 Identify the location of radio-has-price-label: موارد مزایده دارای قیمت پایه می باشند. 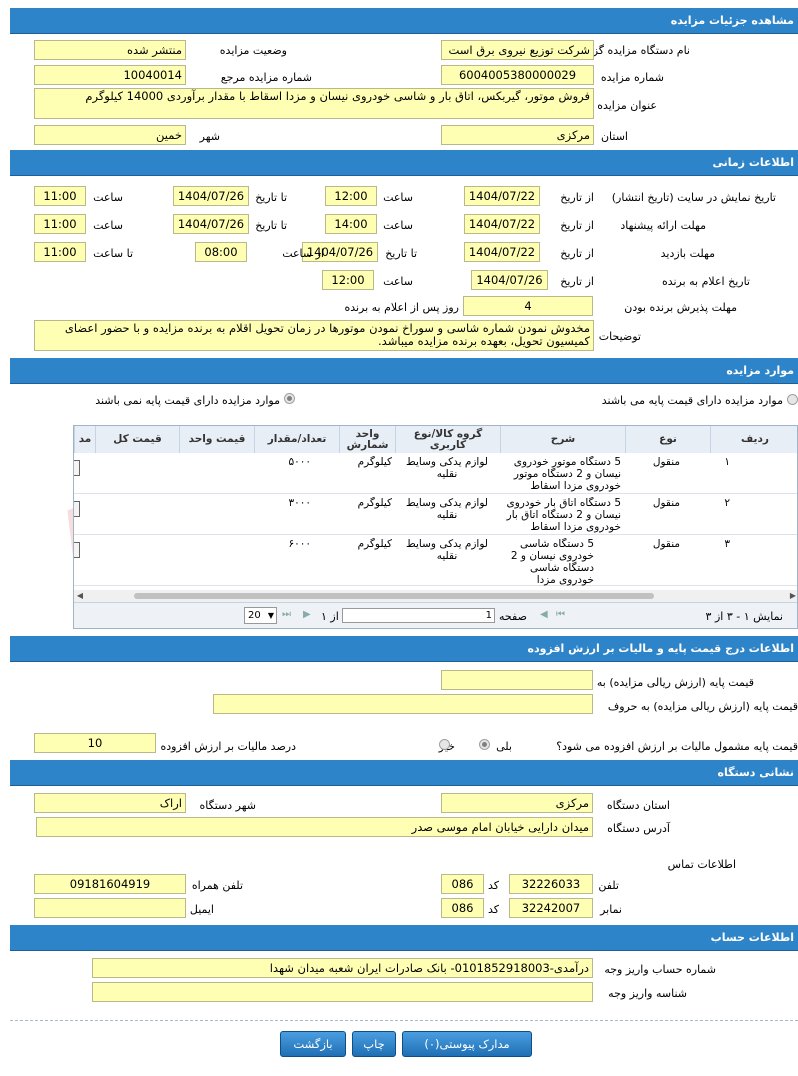
(692, 400).